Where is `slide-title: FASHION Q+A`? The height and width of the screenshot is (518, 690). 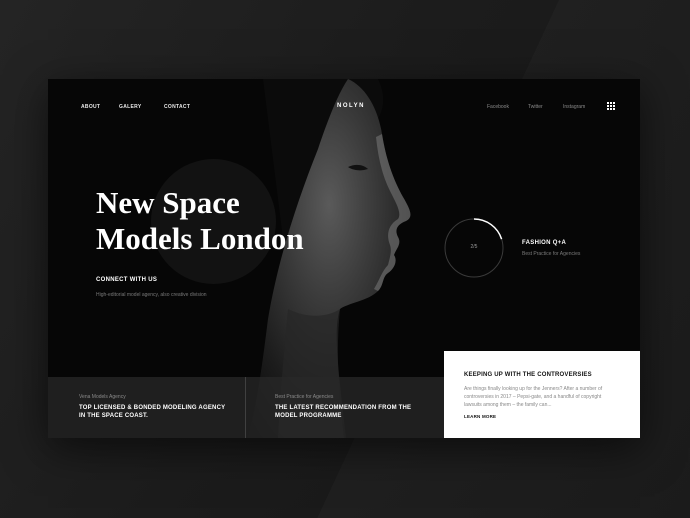
slide-title: FASHION Q+A is located at coordinates (544, 243).